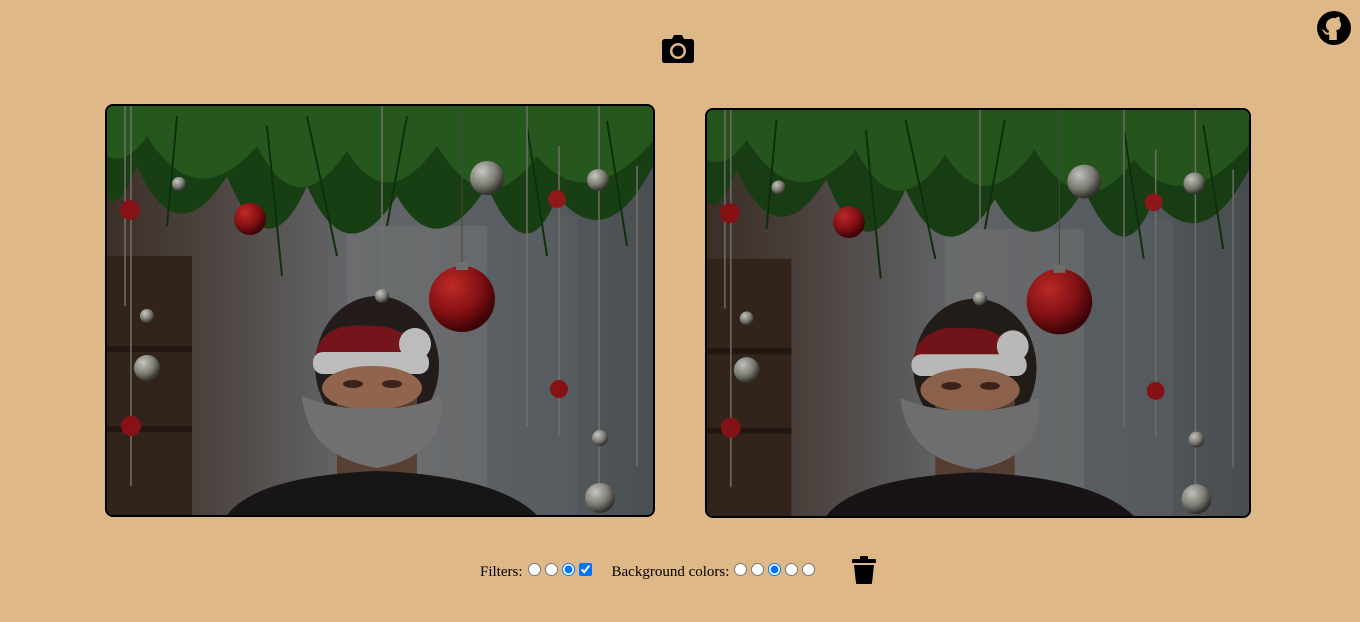 The image size is (1360, 622). I want to click on background-color-options, so click(774, 572).